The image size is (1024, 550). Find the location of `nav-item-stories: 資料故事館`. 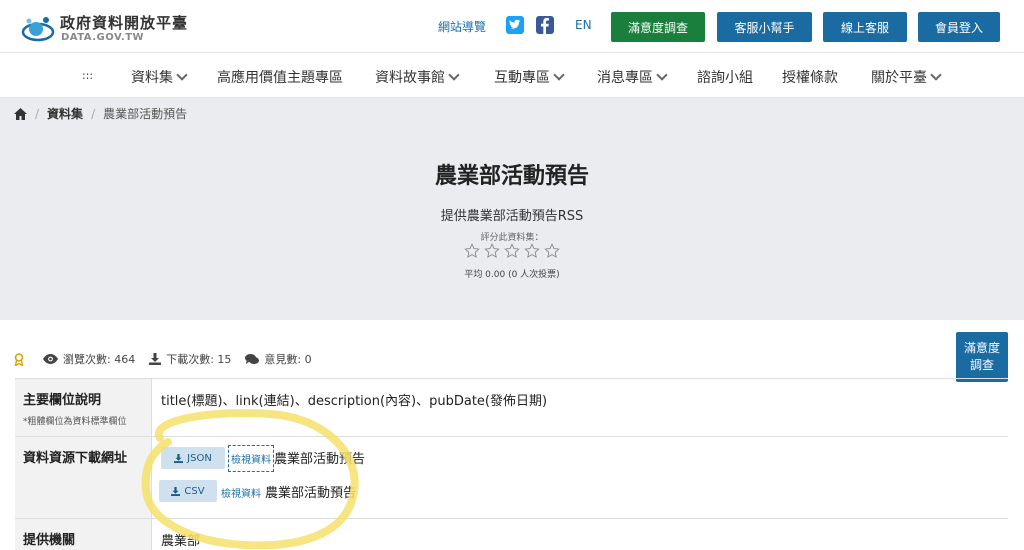

nav-item-stories: 資料故事館 is located at coordinates (417, 77).